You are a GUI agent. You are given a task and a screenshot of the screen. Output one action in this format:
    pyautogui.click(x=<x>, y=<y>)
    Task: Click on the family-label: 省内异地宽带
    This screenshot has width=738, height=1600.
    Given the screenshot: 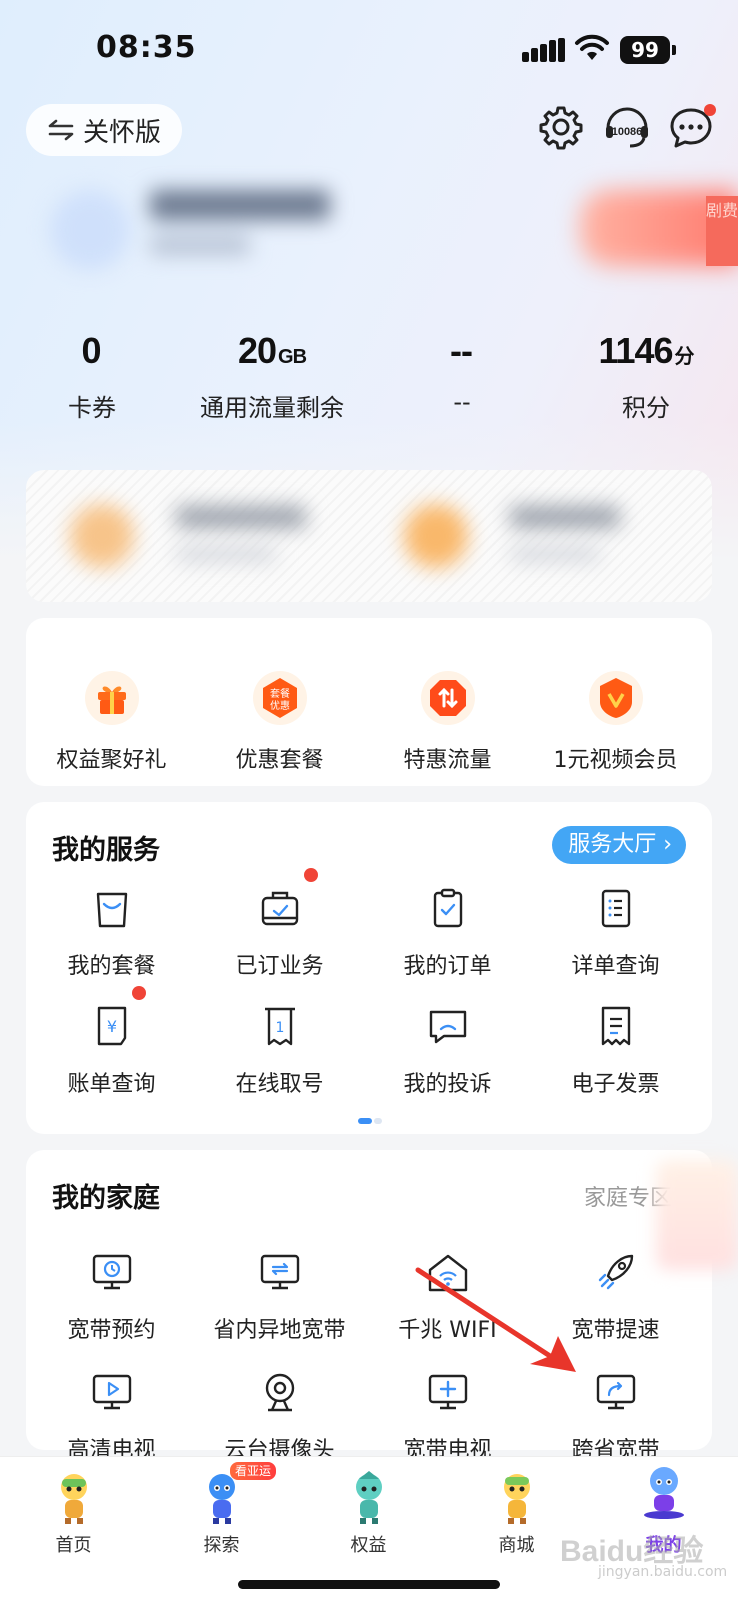 What is the action you would take?
    pyautogui.click(x=279, y=1330)
    